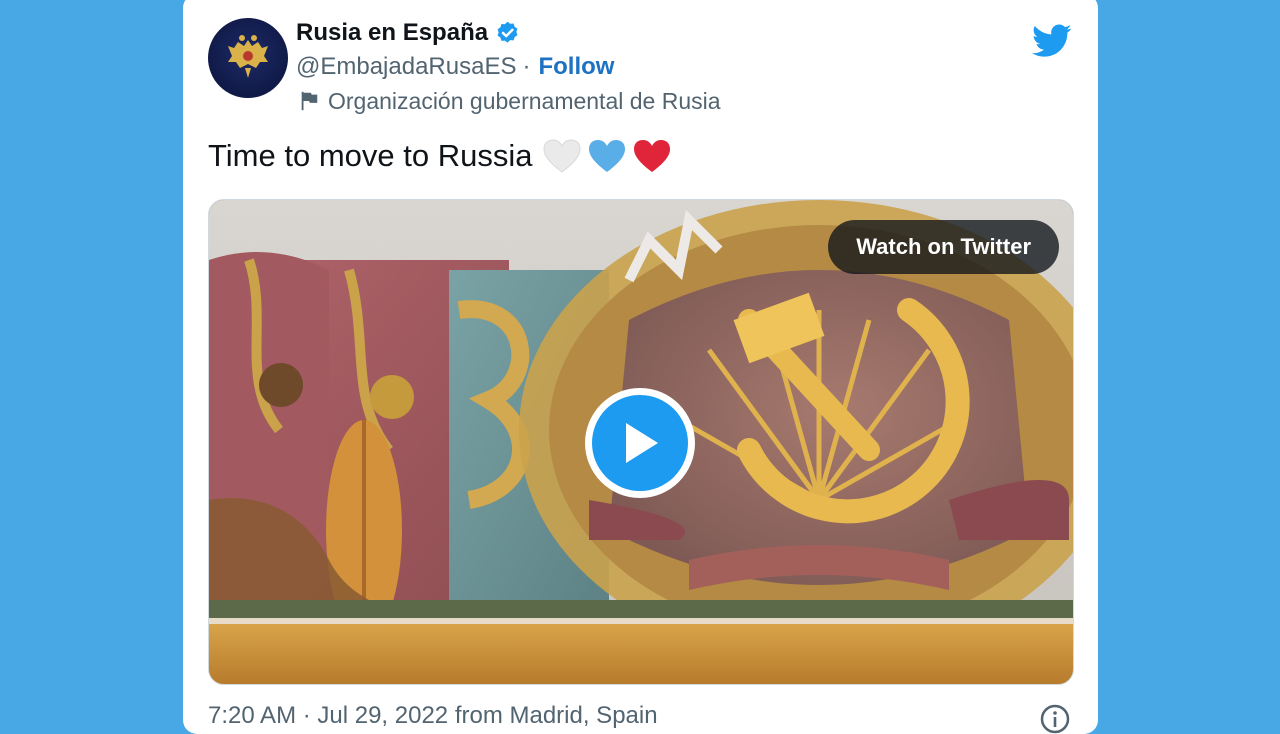 This screenshot has width=1280, height=734. Describe the element at coordinates (576, 67) in the screenshot. I see `follow-button: Follow` at that location.